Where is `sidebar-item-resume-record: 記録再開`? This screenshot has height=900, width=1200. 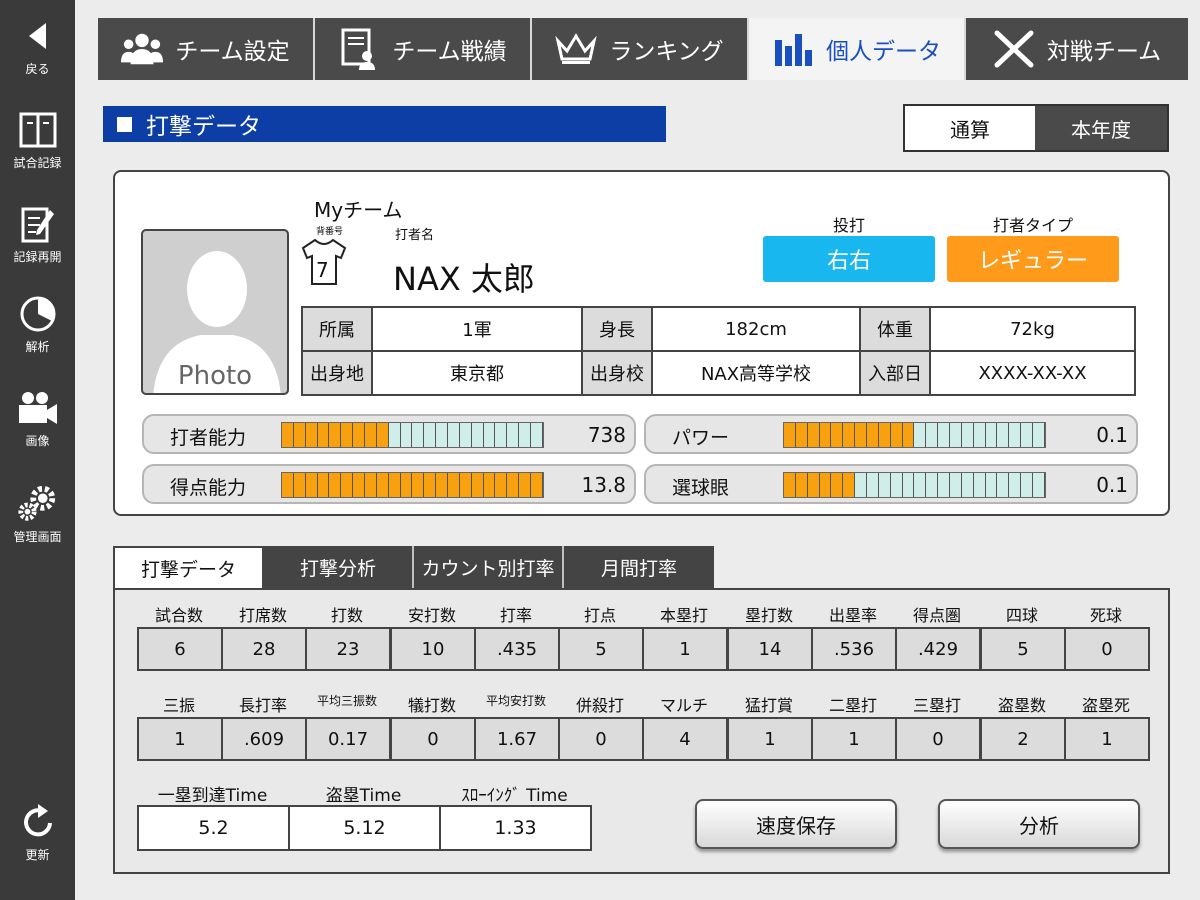 sidebar-item-resume-record: 記録再開 is located at coordinates (37, 242).